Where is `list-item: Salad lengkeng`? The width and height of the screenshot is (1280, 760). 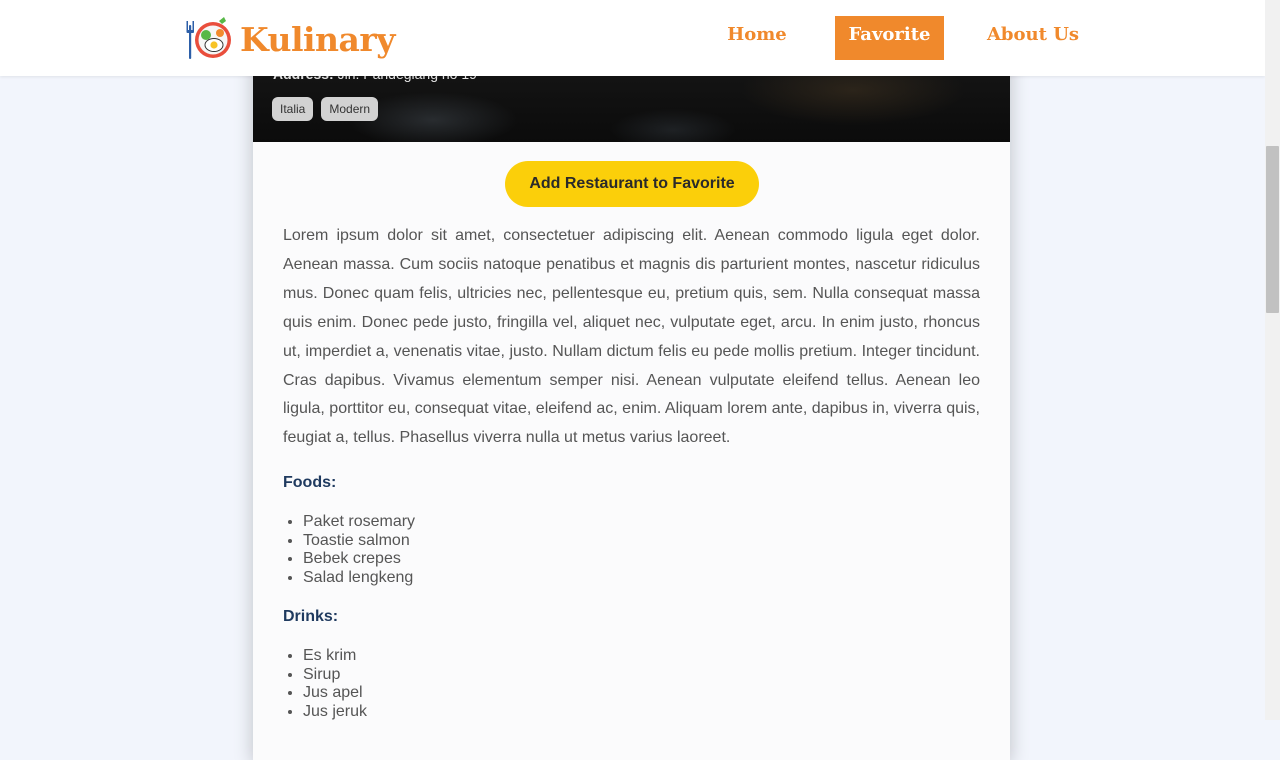
list-item: Salad lengkeng is located at coordinates (359, 578).